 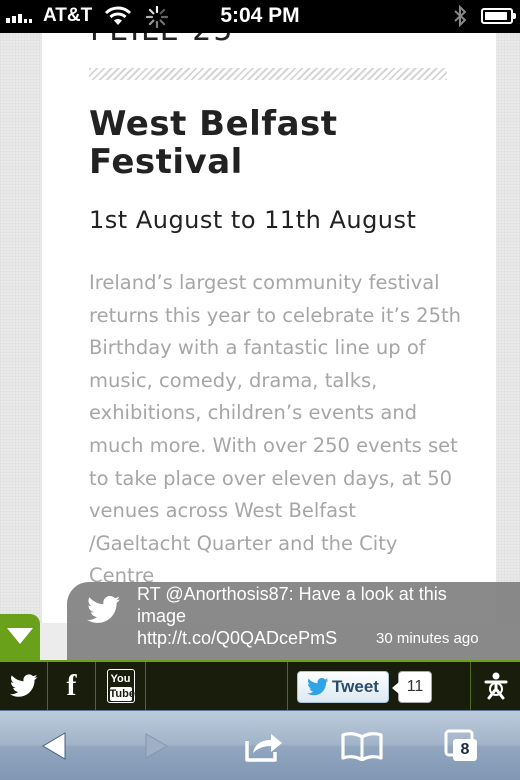 I want to click on pages-count: 8, so click(x=465, y=750).